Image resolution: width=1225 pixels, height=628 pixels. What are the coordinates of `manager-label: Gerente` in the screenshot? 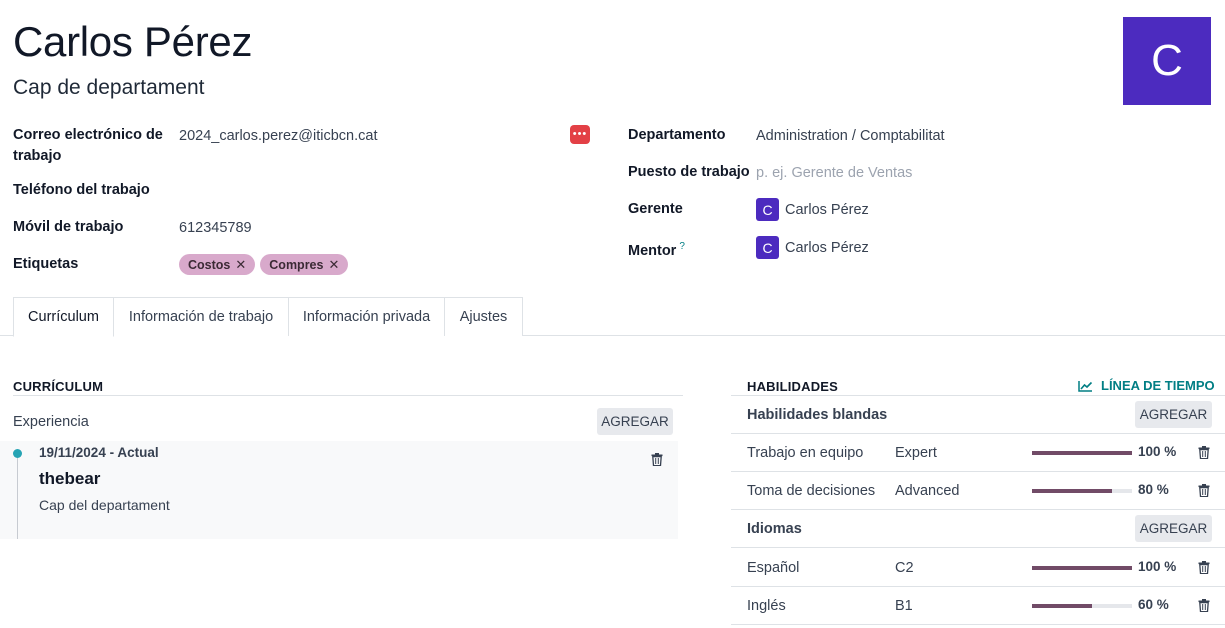 It's located at (655, 209).